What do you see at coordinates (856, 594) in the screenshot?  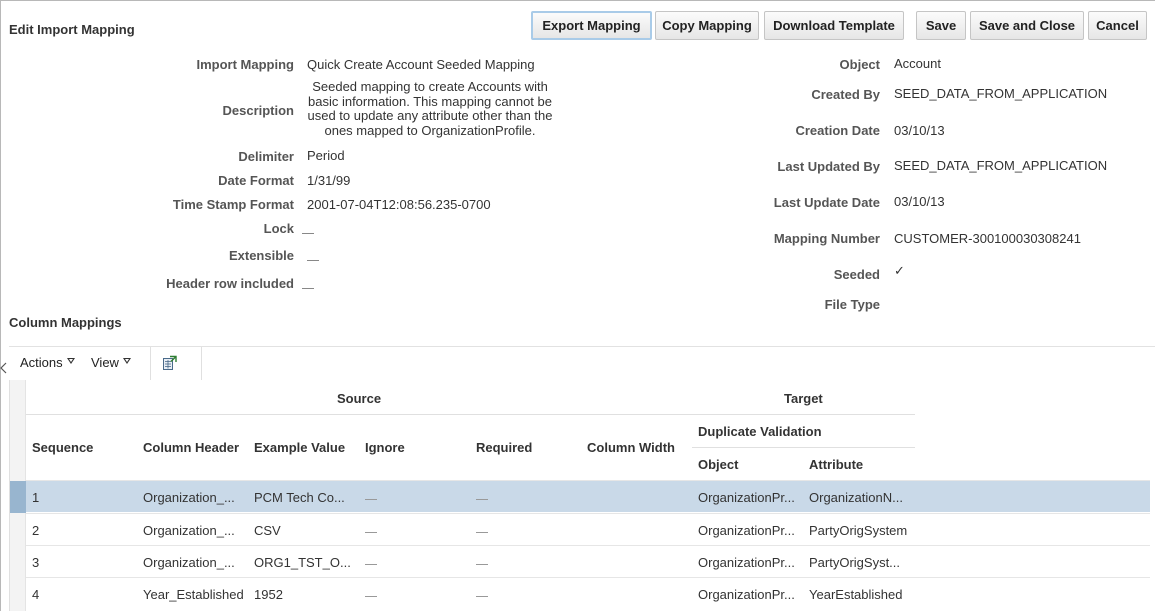 I see `attribute-cell: YearEstablished` at bounding box center [856, 594].